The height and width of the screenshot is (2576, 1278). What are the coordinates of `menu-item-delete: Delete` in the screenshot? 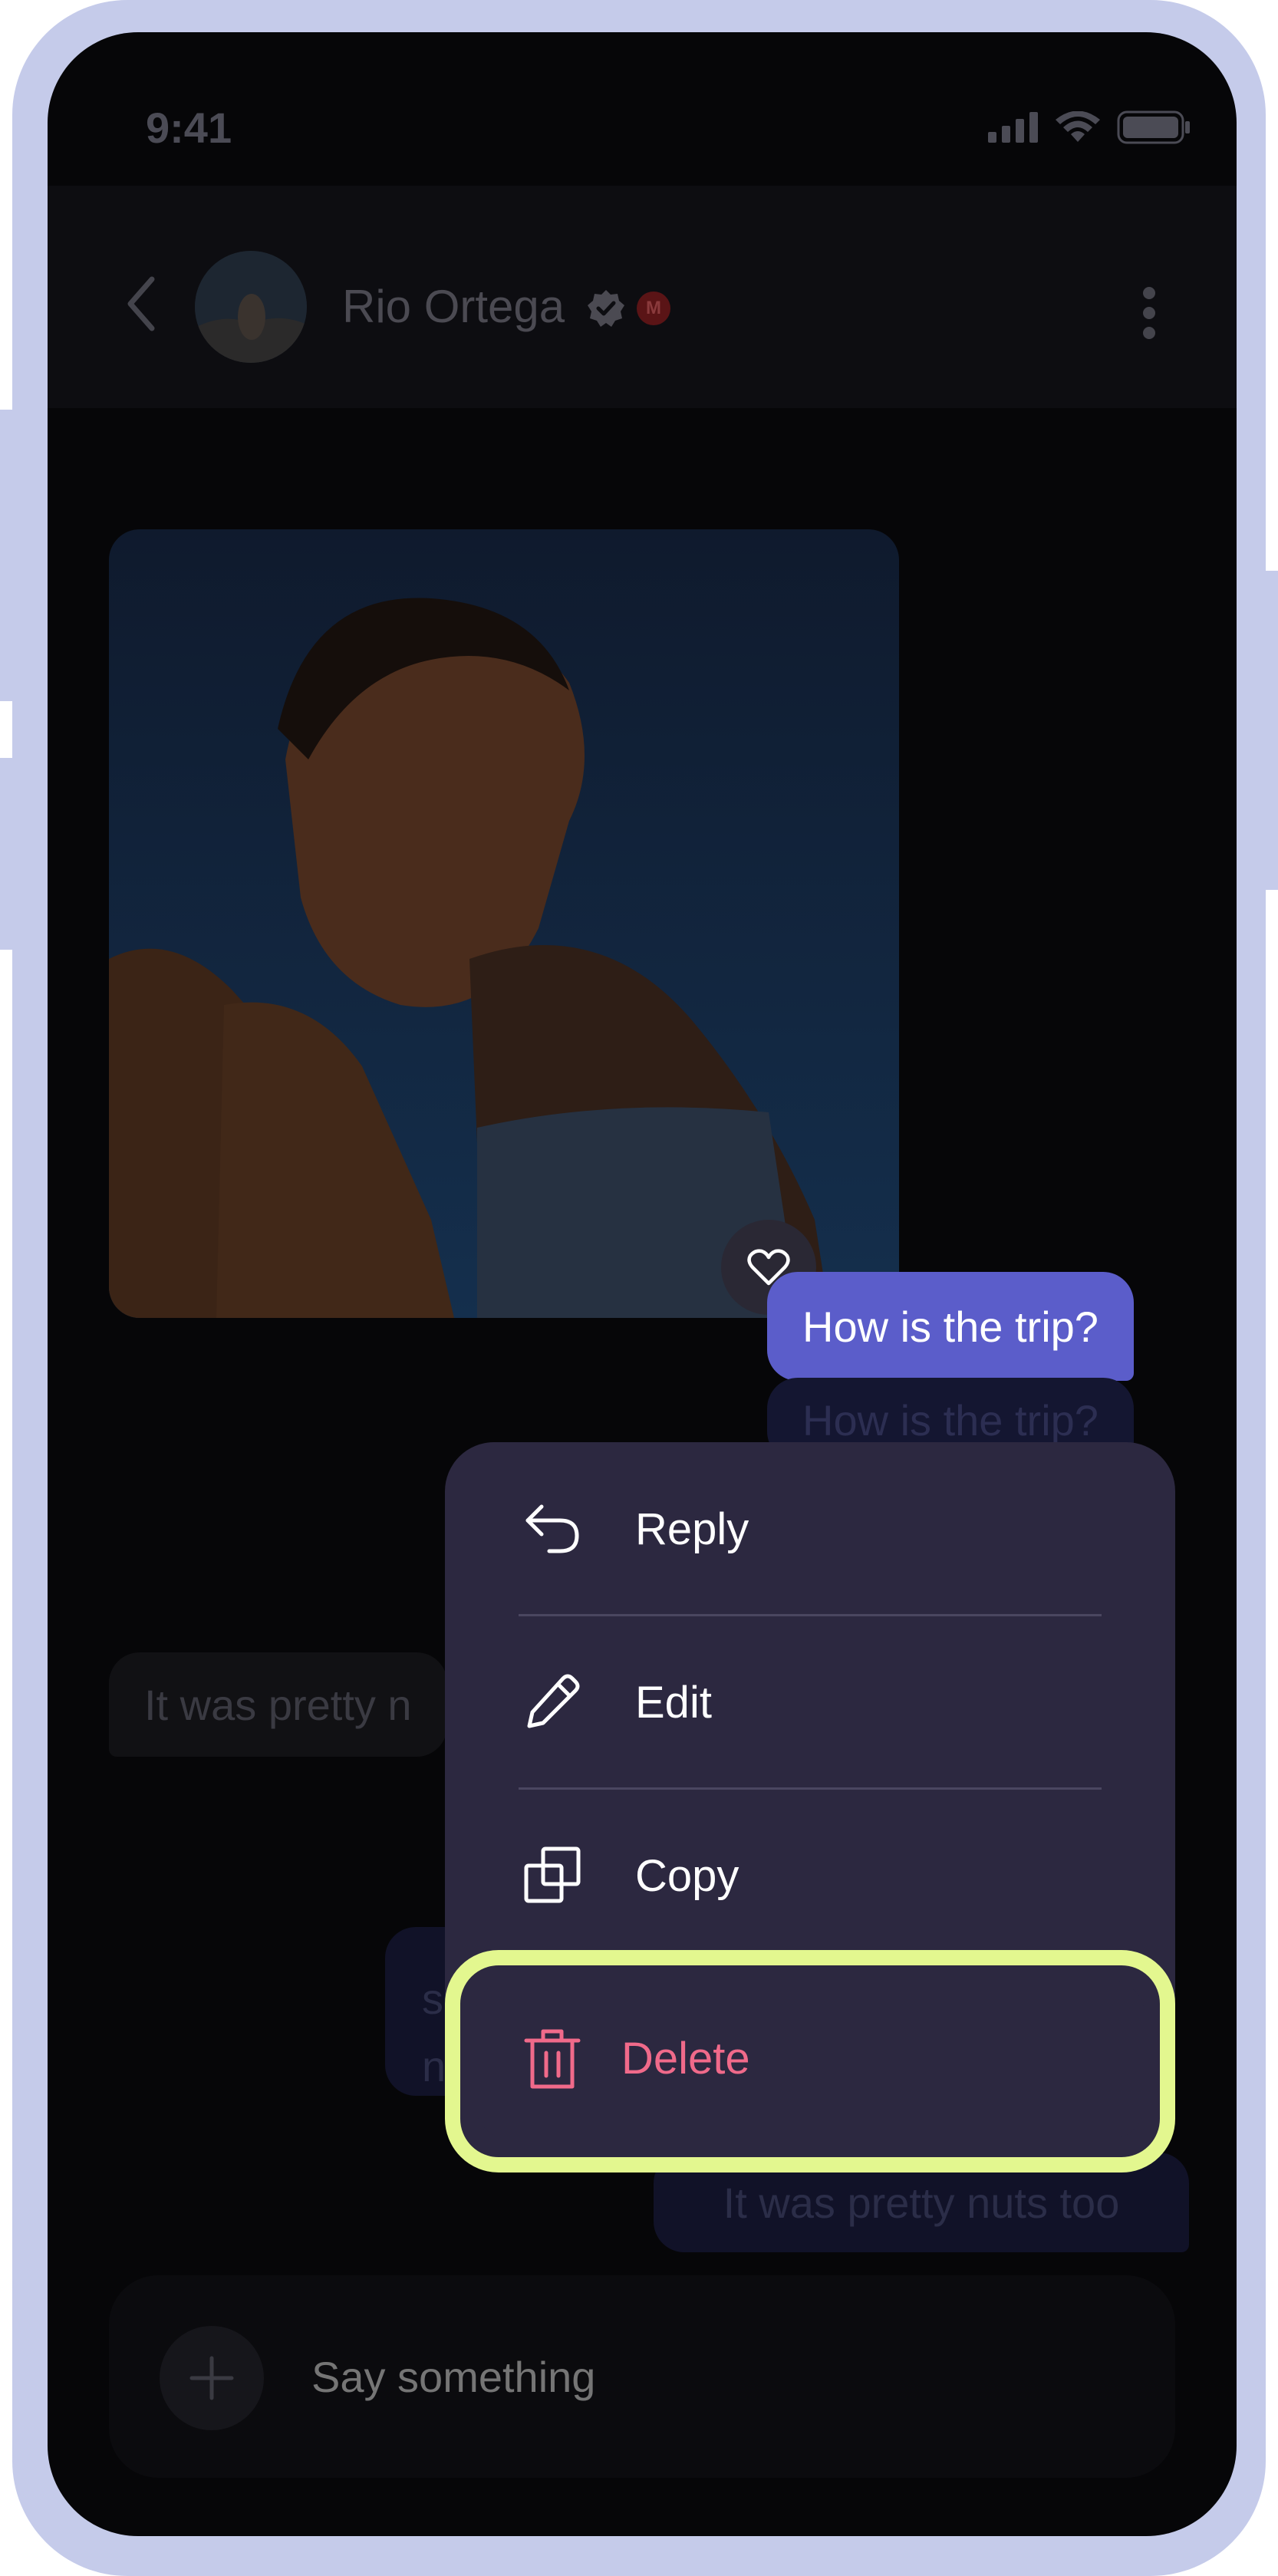 It's located at (810, 2060).